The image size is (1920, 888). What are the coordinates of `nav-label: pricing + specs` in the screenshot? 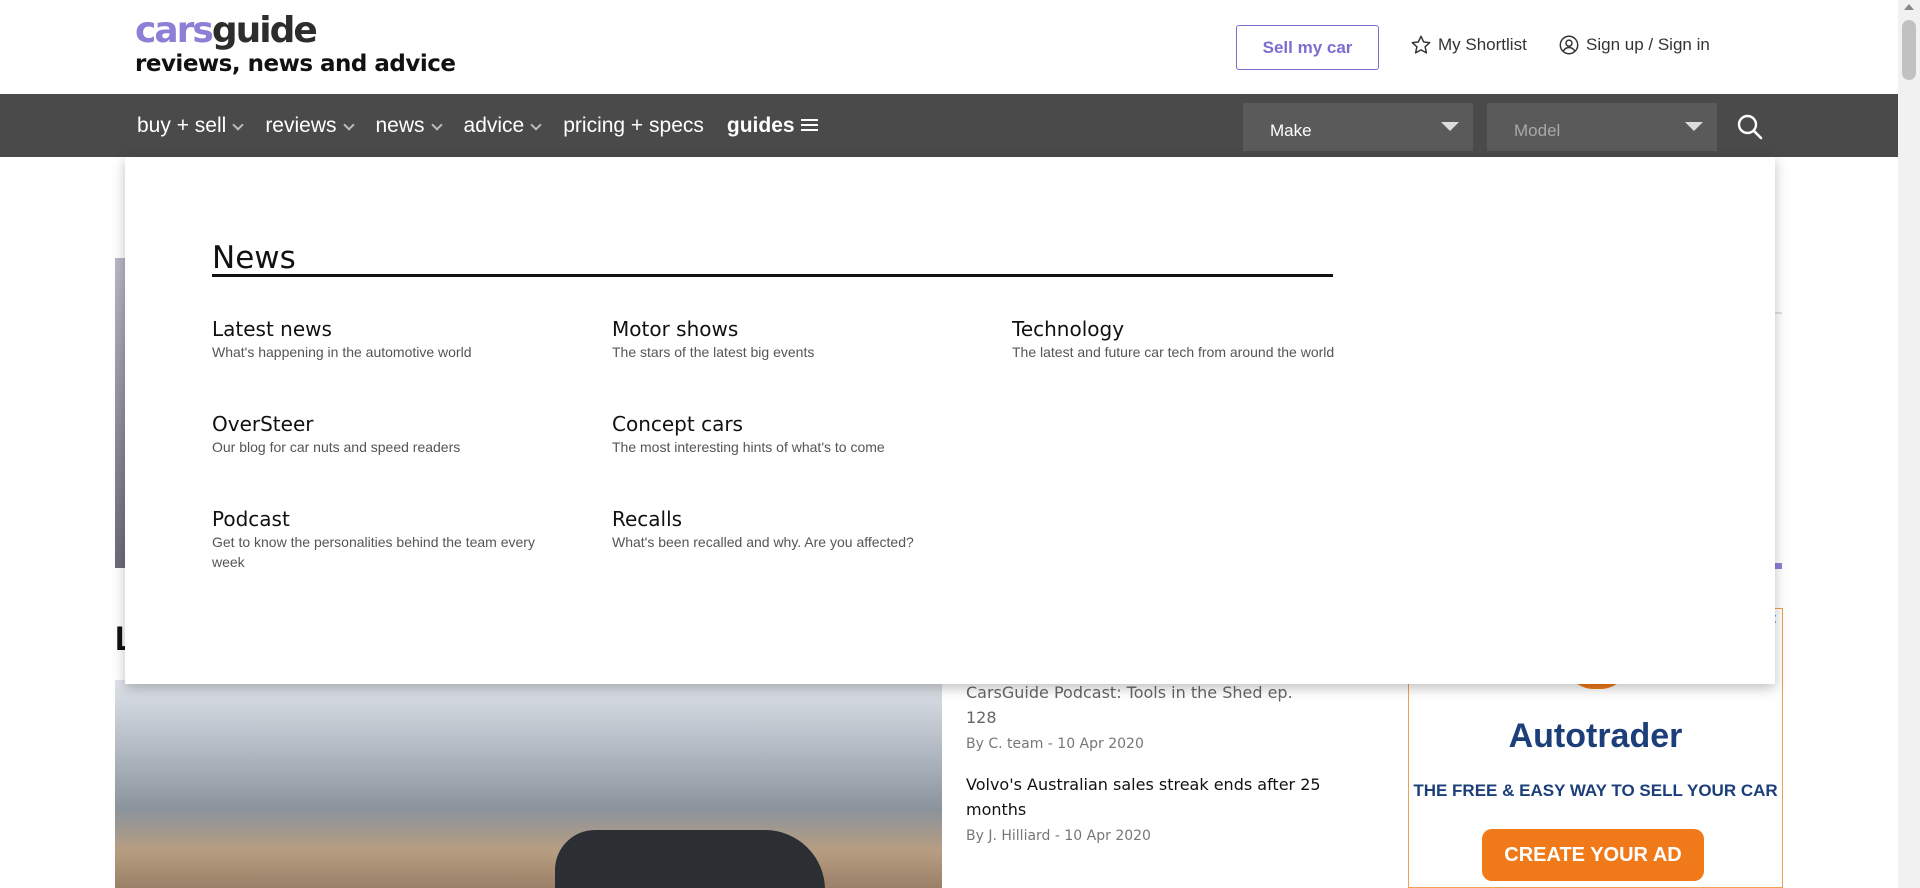 It's located at (633, 125).